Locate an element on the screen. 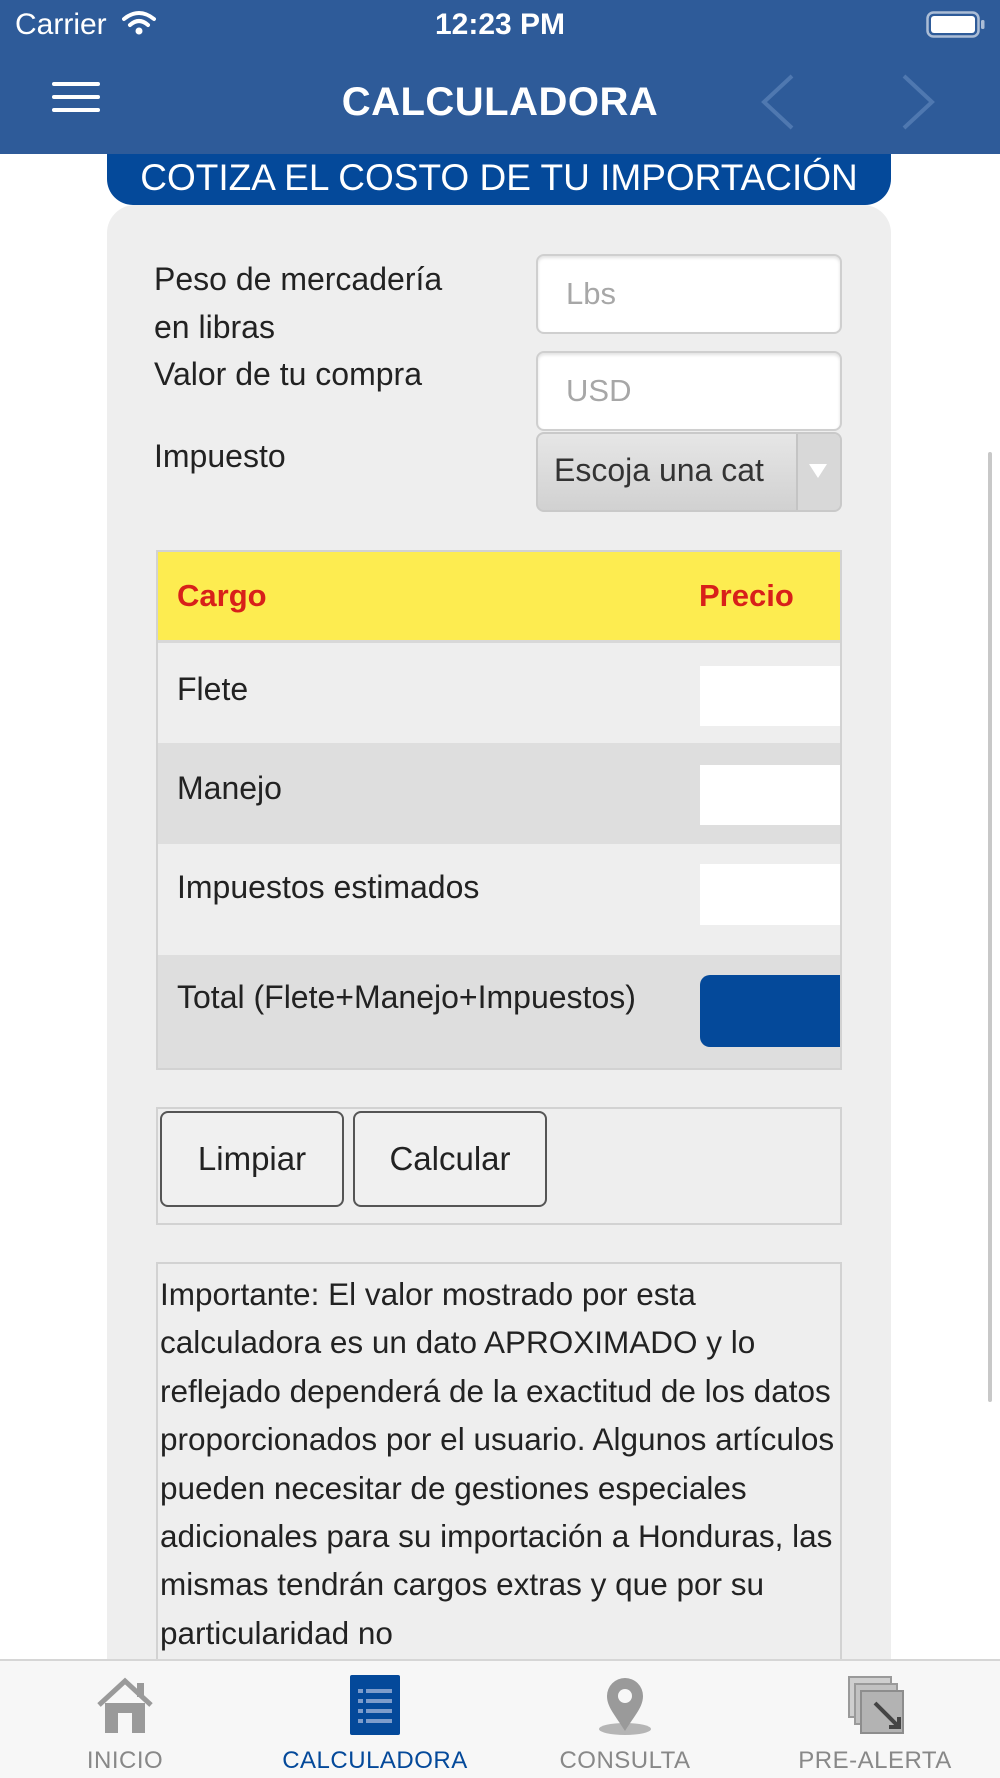 Image resolution: width=1000 pixels, height=1778 pixels. tab-label-calculadora: CALCULADORA is located at coordinates (375, 1760).